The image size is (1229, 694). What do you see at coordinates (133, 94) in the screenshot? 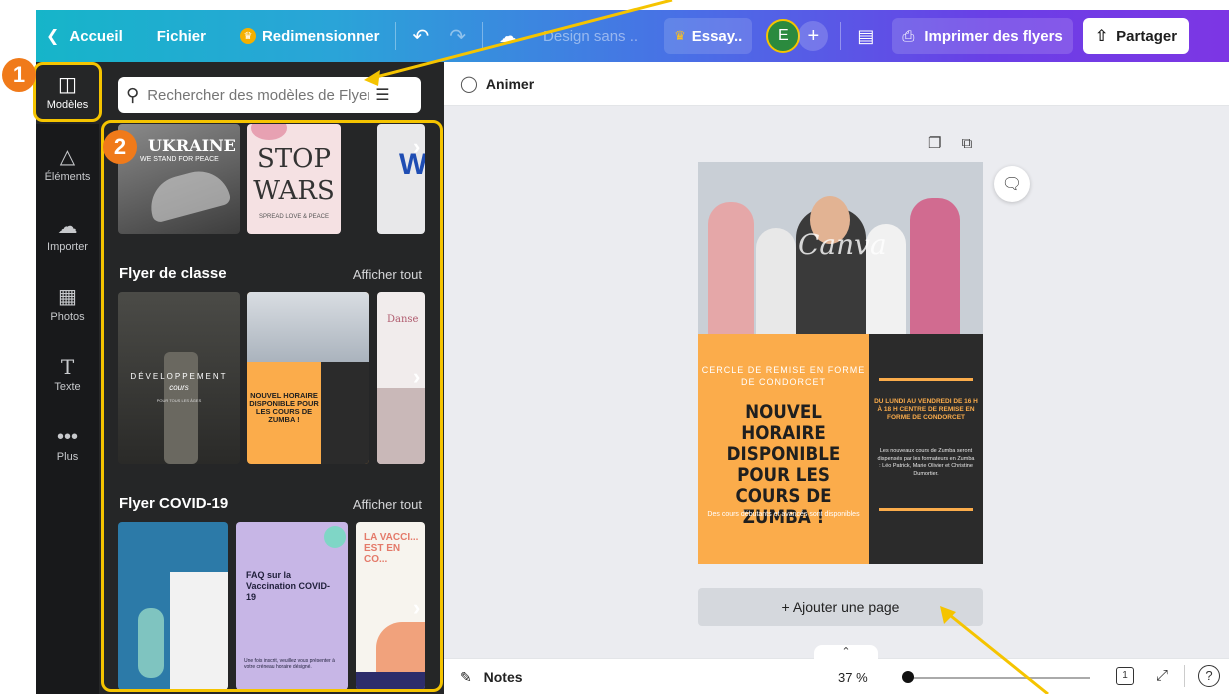
I see `search-icon: ⚲` at bounding box center [133, 94].